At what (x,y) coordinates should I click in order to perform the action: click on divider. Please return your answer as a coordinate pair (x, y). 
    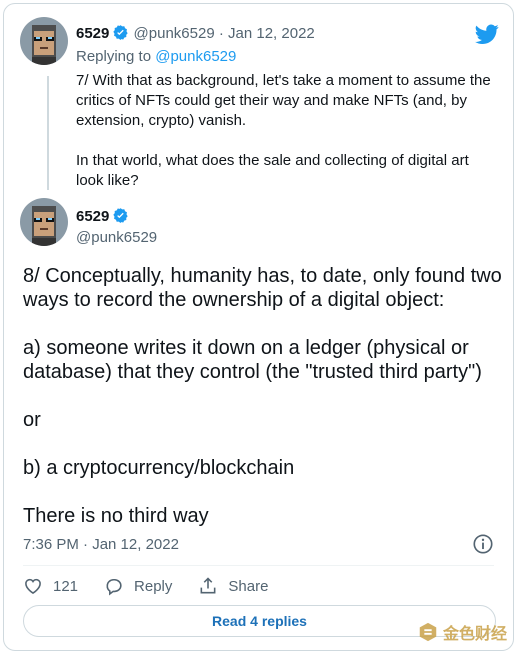
    Looking at the image, I should click on (258, 565).